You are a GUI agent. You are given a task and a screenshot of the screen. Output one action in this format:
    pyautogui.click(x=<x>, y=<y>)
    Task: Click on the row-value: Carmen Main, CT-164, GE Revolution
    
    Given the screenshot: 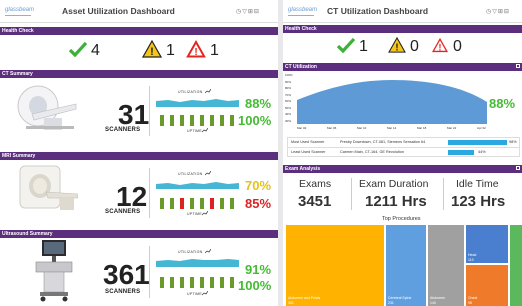 What is the action you would take?
    pyautogui.click(x=372, y=152)
    